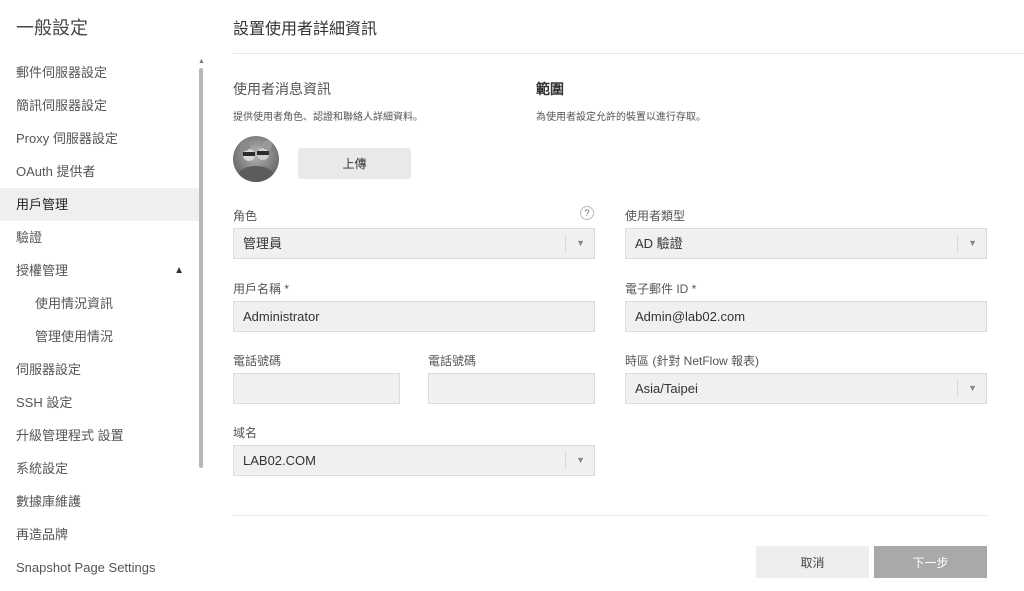  What do you see at coordinates (100, 567) in the screenshot?
I see `sidebar-item-snapshot-page-settings: Snapshot Page Settings` at bounding box center [100, 567].